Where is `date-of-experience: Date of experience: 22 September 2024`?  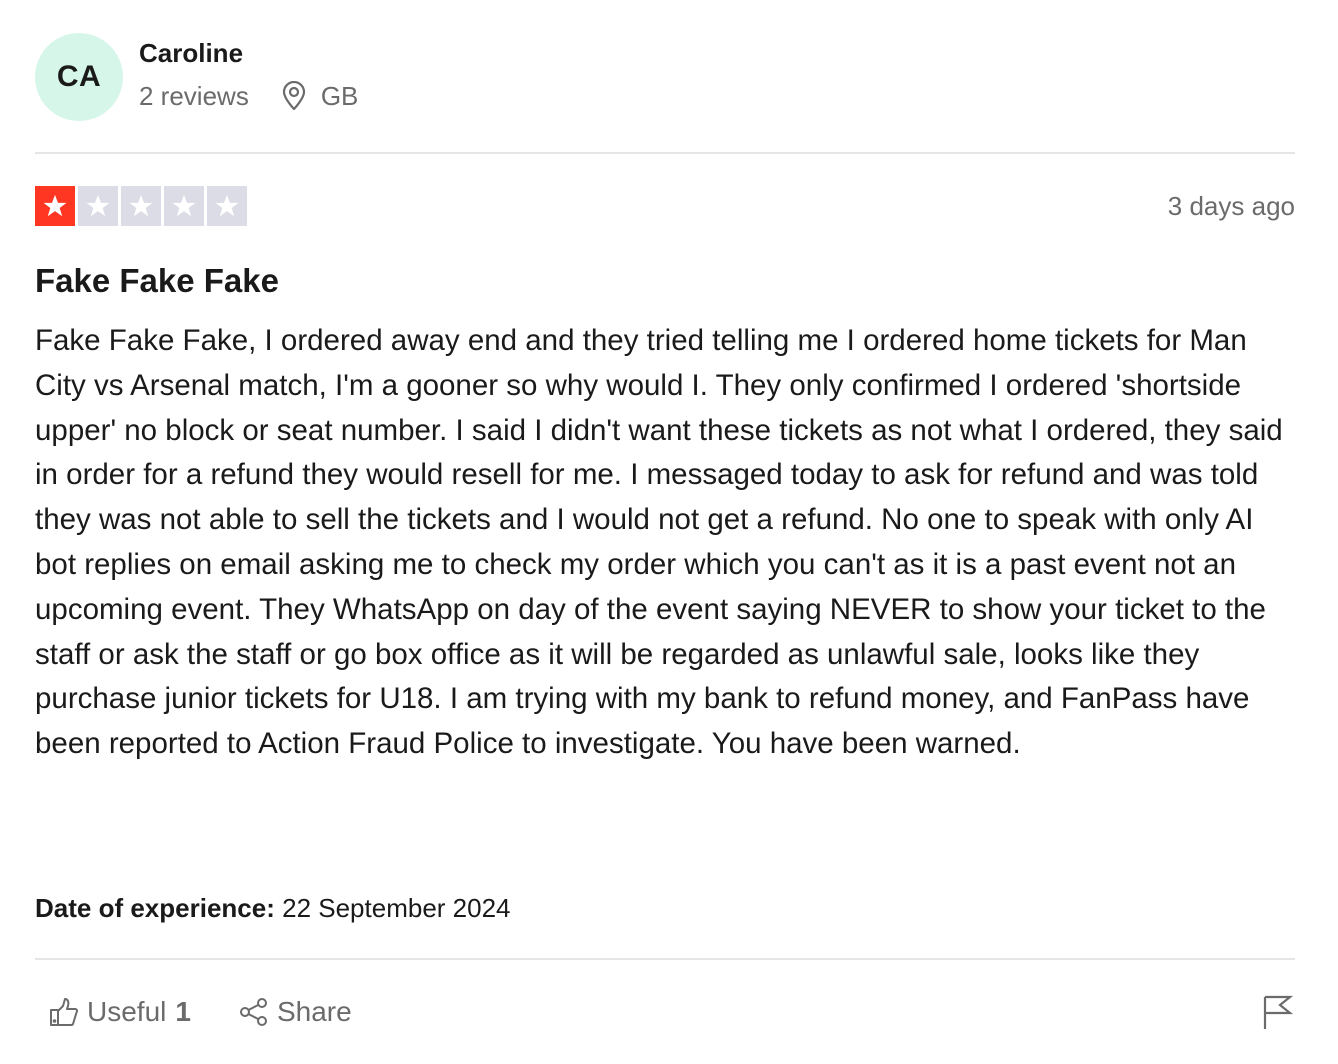 date-of-experience: Date of experience: 22 September 2024 is located at coordinates (273, 908).